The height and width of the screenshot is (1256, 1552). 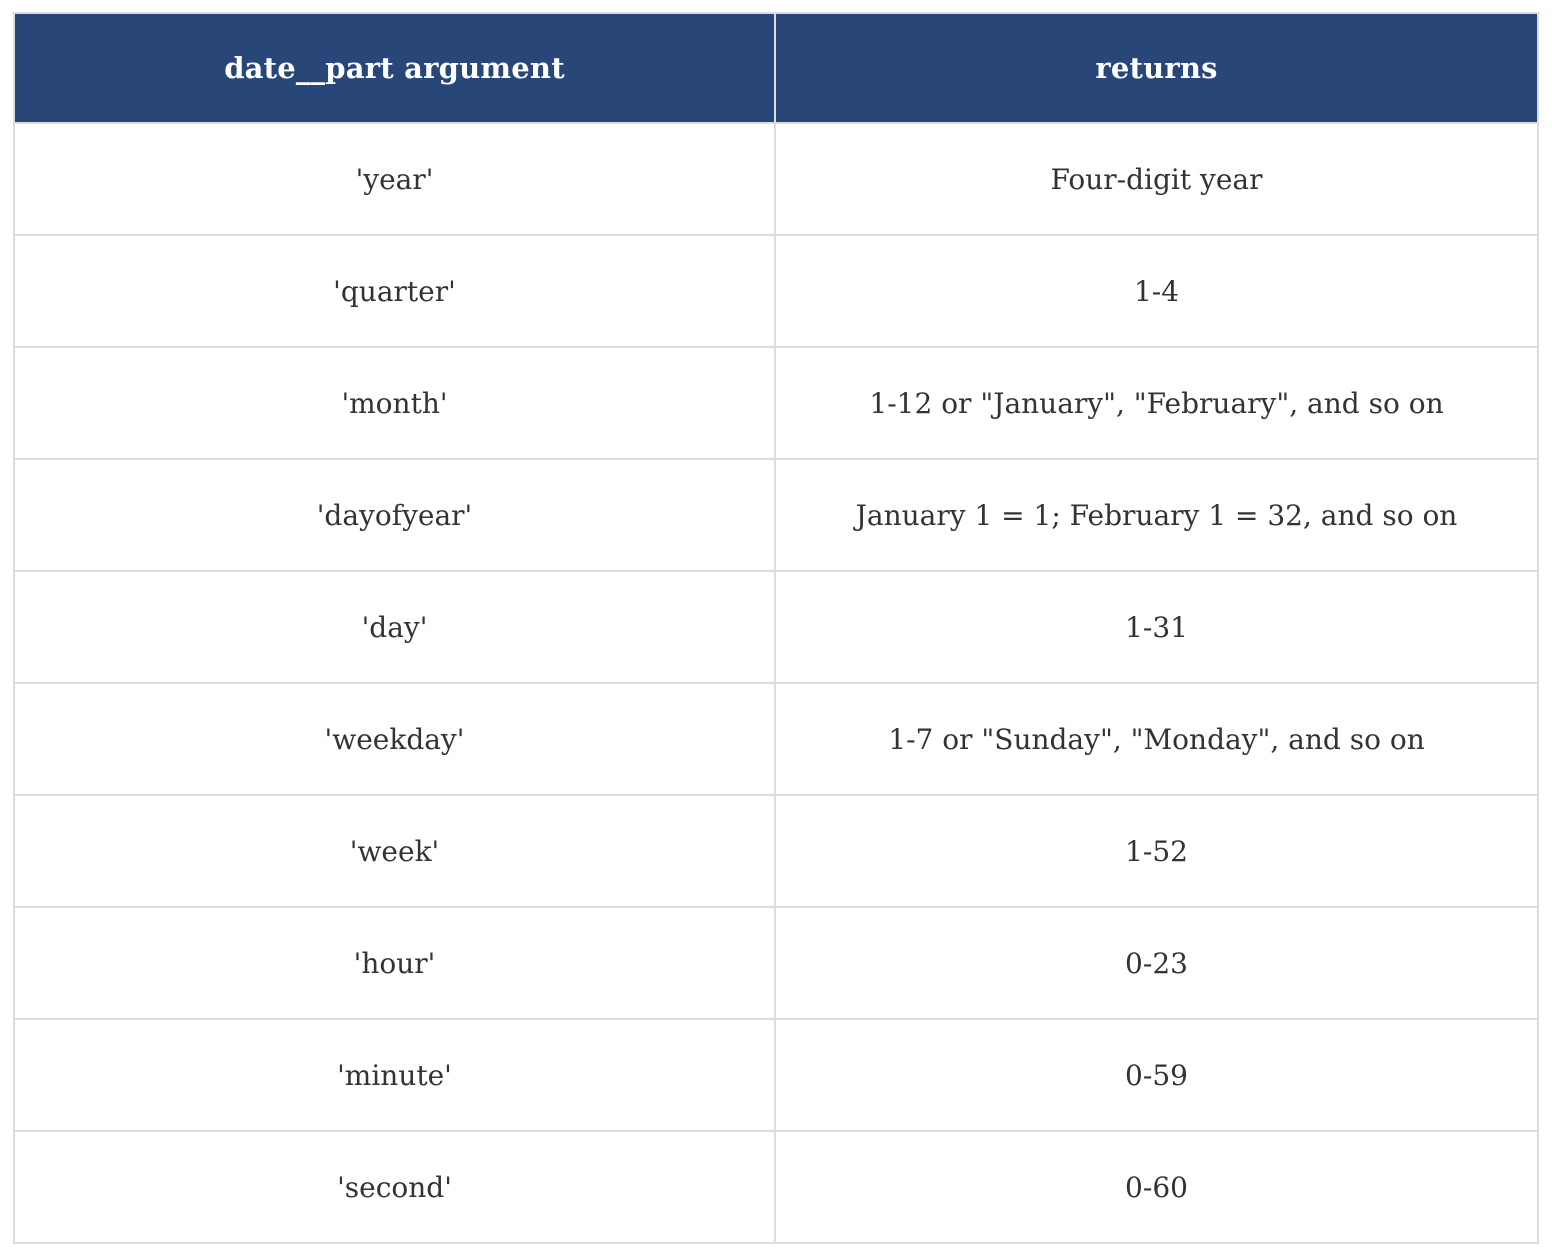 What do you see at coordinates (1156, 403) in the screenshot?
I see `returns-cell: 1-12 or "January", "February", and so on` at bounding box center [1156, 403].